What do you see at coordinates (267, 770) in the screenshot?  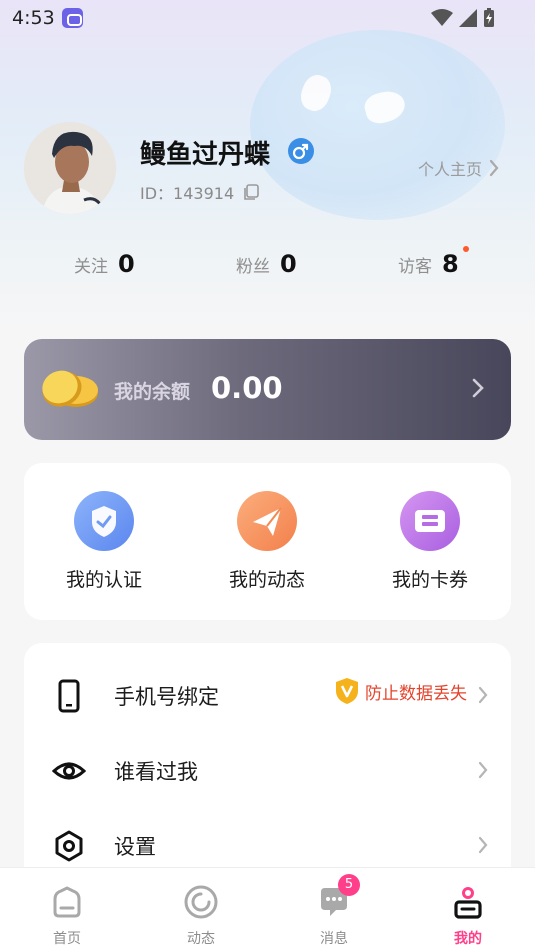 I see `menu-who-viewed-me: 谁看过我` at bounding box center [267, 770].